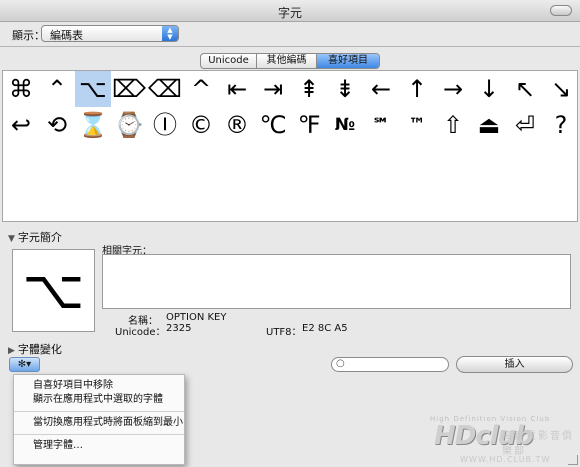  Describe the element at coordinates (21, 89) in the screenshot. I see `char-cell: ⌘` at that location.